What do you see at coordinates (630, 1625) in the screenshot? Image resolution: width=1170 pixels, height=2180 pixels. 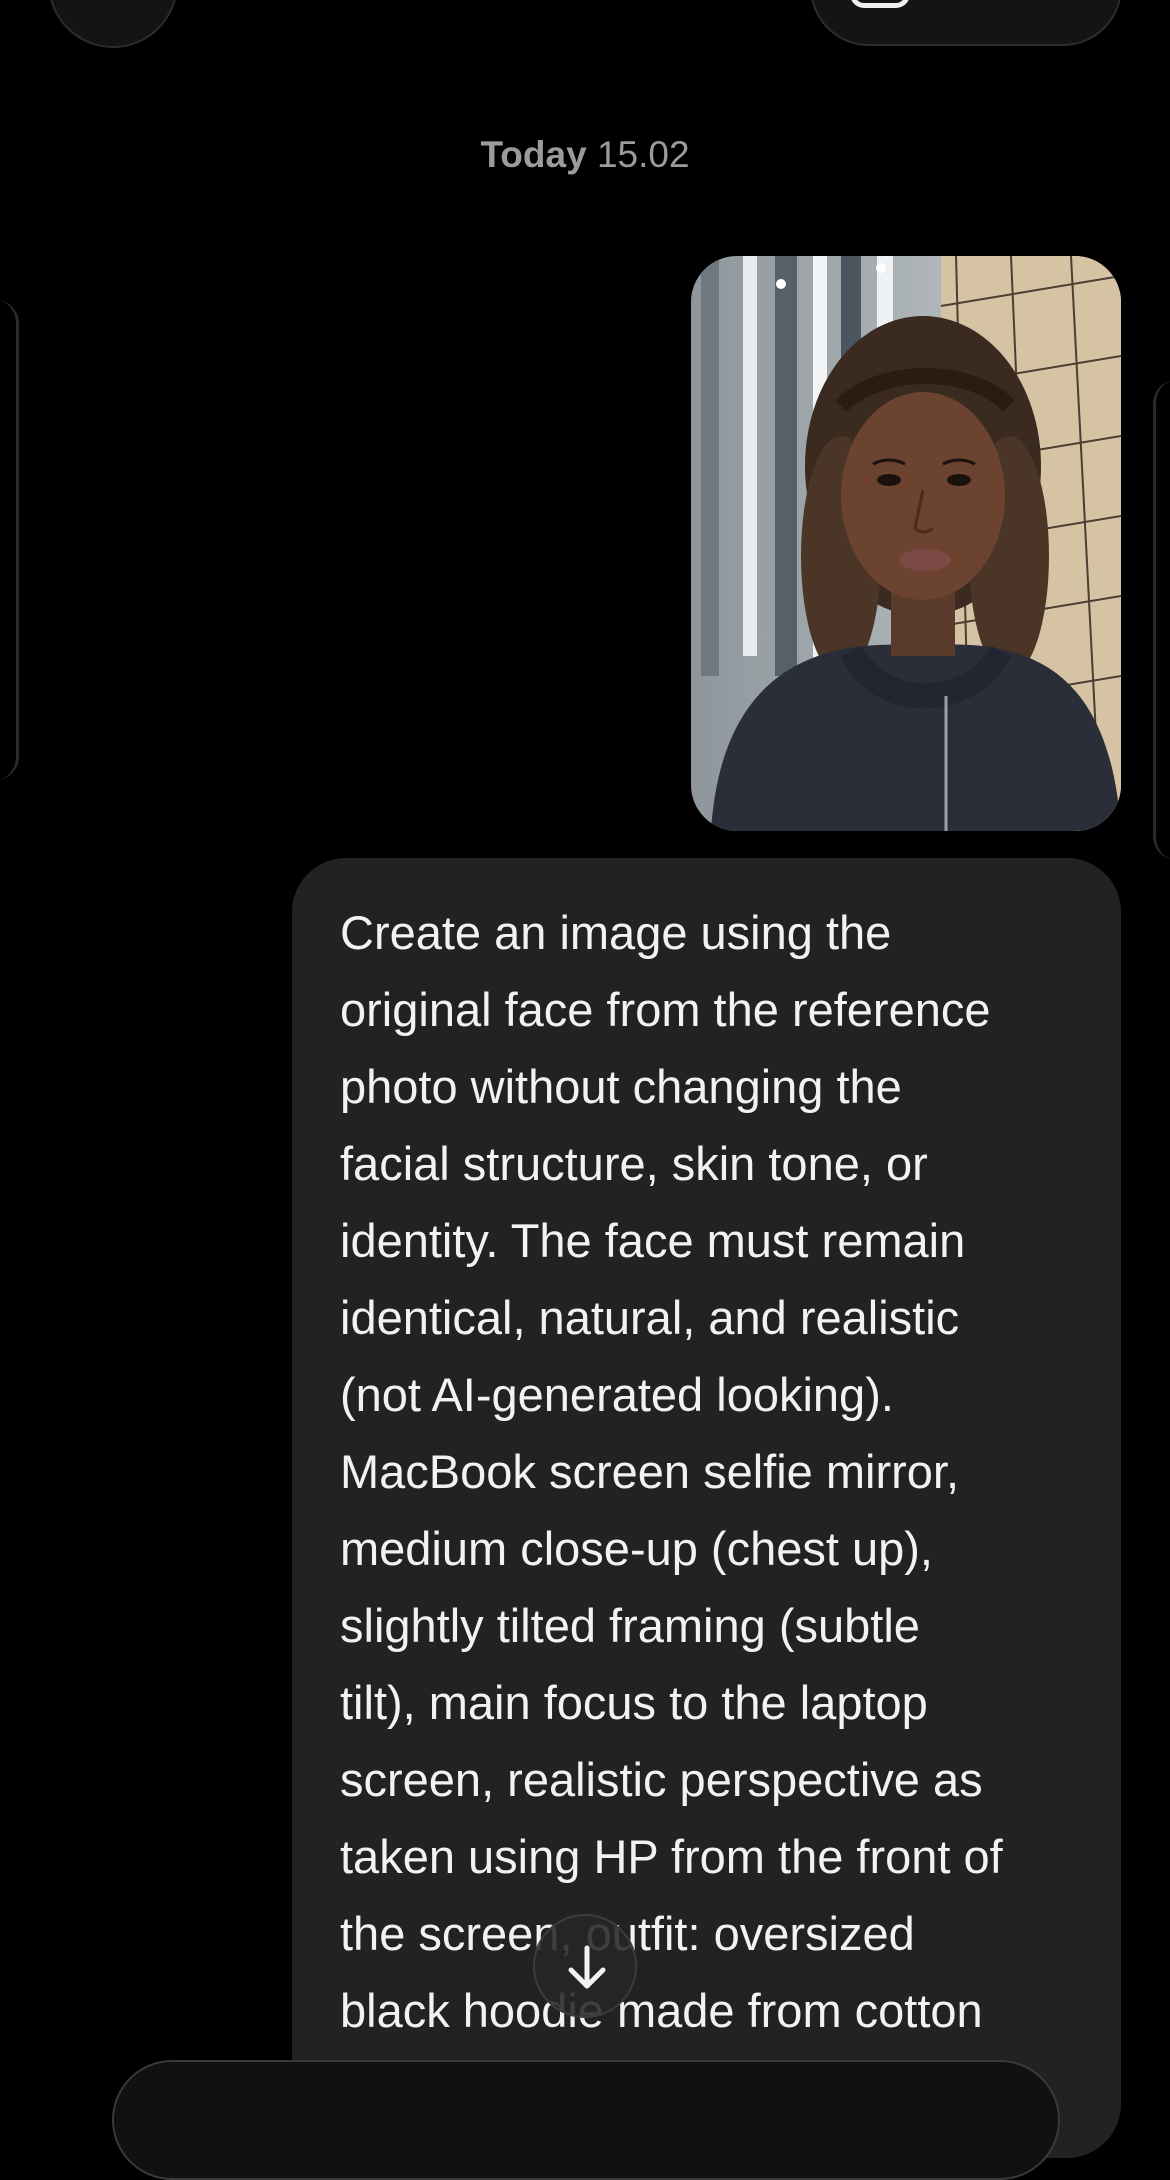 I see `message-line: slightly tilted framing (subtle` at bounding box center [630, 1625].